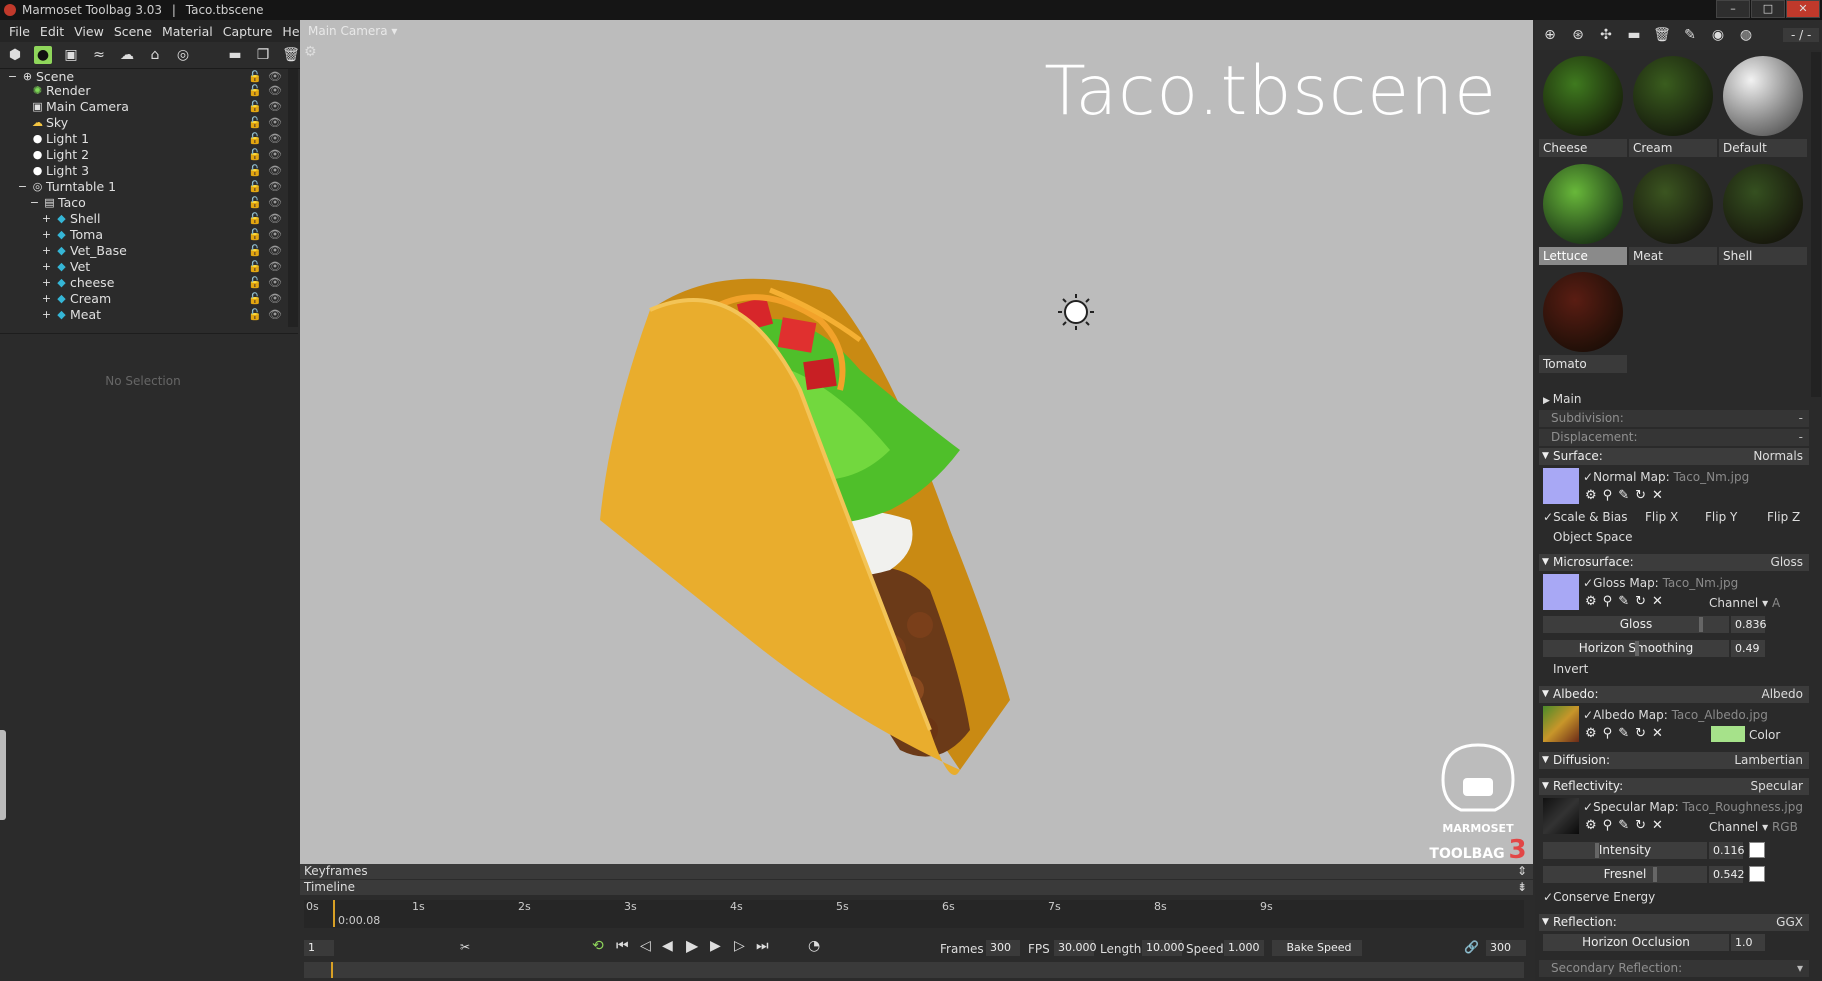 The width and height of the screenshot is (1822, 981). I want to click on panel-grip, so click(3, 775).